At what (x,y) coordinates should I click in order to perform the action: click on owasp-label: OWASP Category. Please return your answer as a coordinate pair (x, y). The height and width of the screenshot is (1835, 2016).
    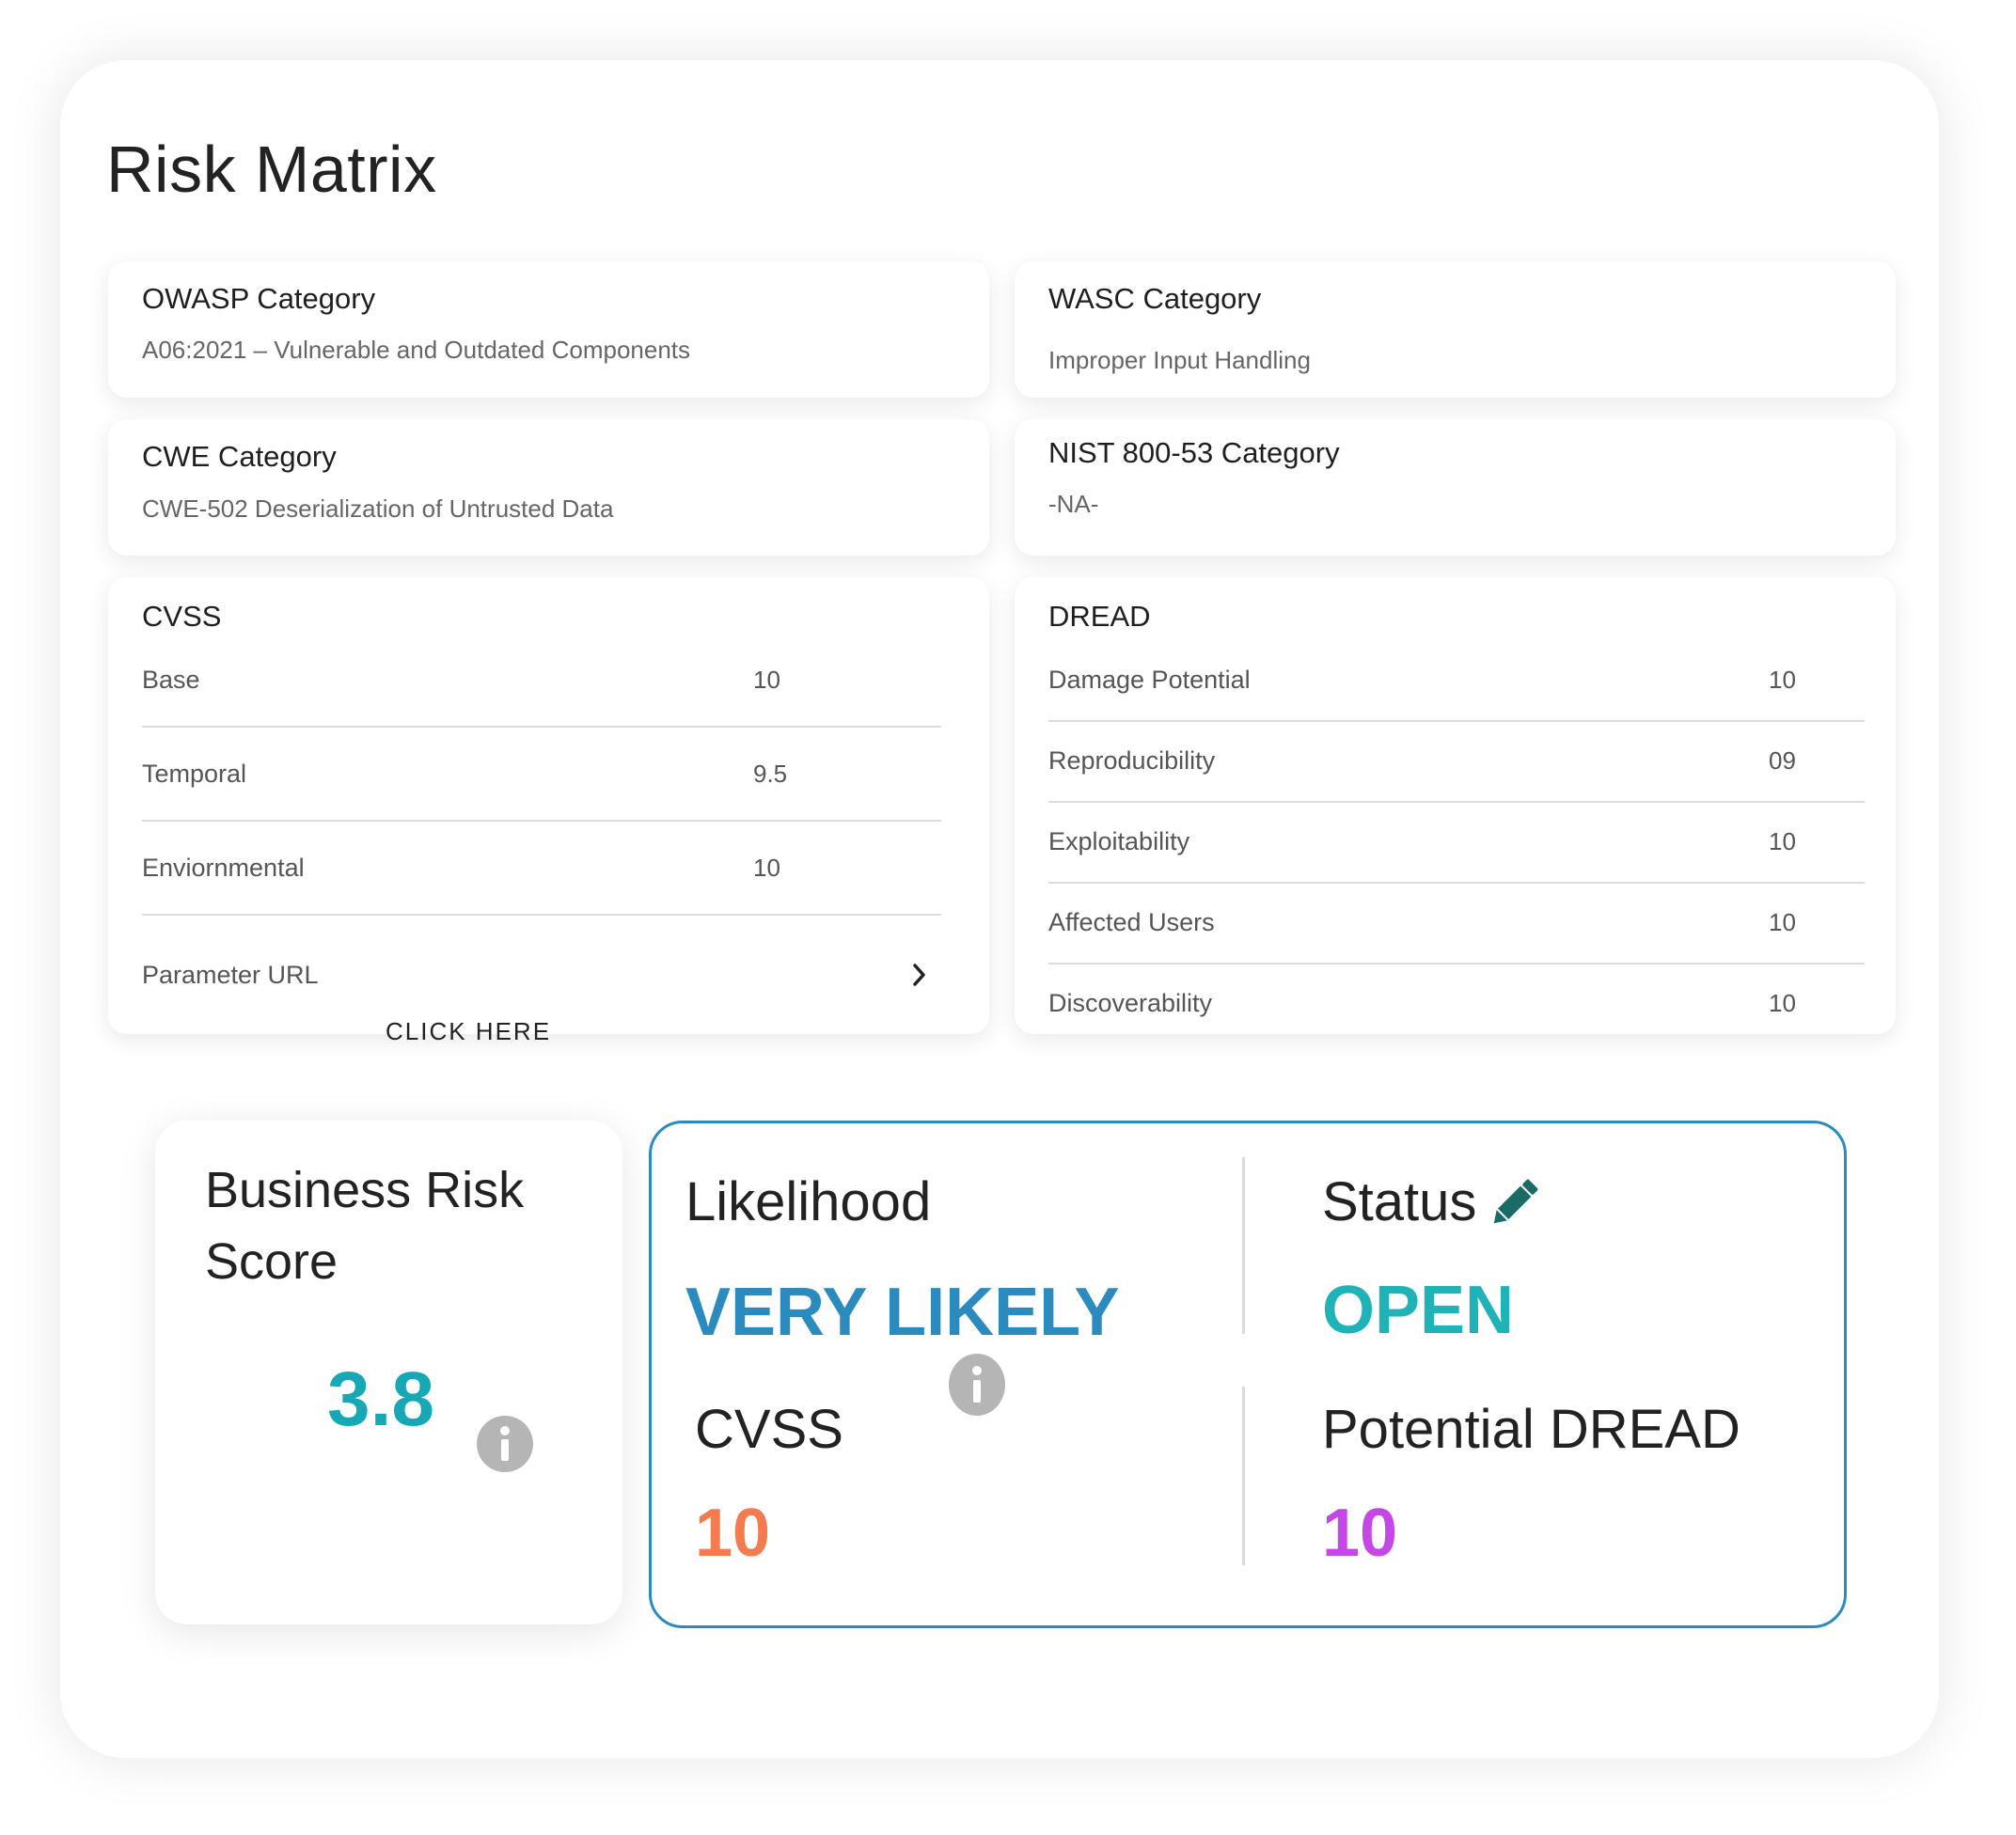
    Looking at the image, I should click on (259, 298).